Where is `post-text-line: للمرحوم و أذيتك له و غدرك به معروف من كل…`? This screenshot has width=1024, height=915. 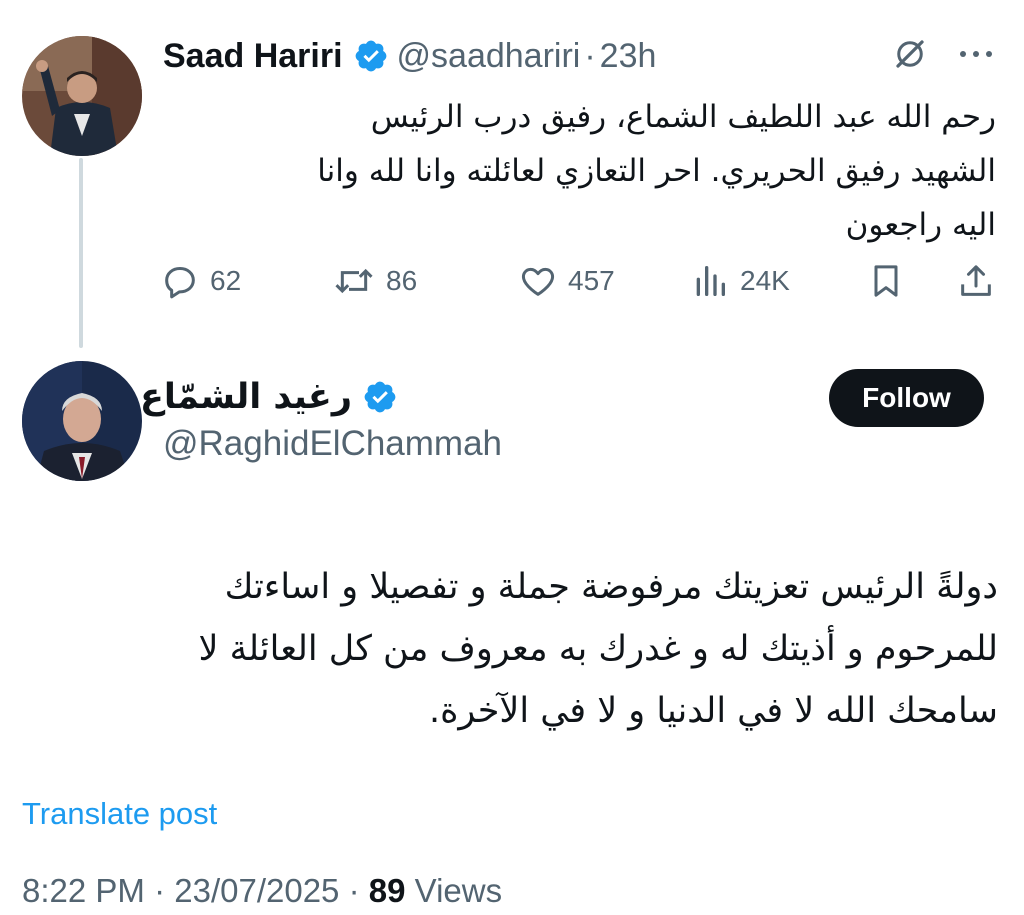
post-text-line: للمرحوم و أذيتك له و غدرك به معروف من كل… is located at coordinates (598, 649).